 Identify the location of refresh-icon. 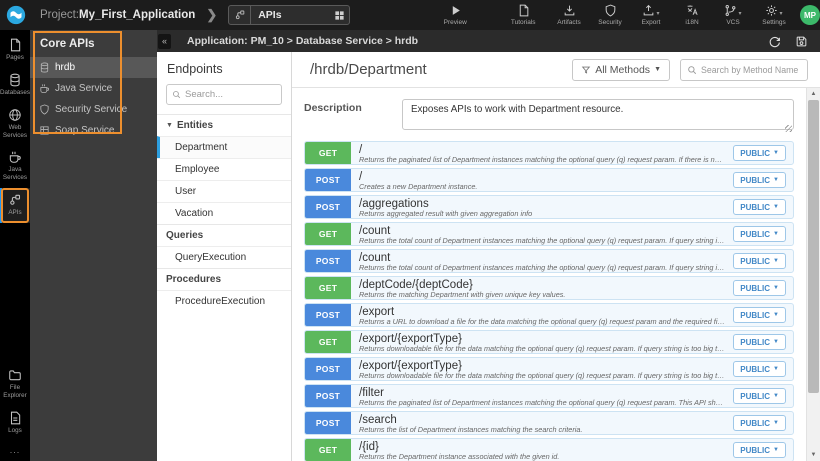
(774, 41).